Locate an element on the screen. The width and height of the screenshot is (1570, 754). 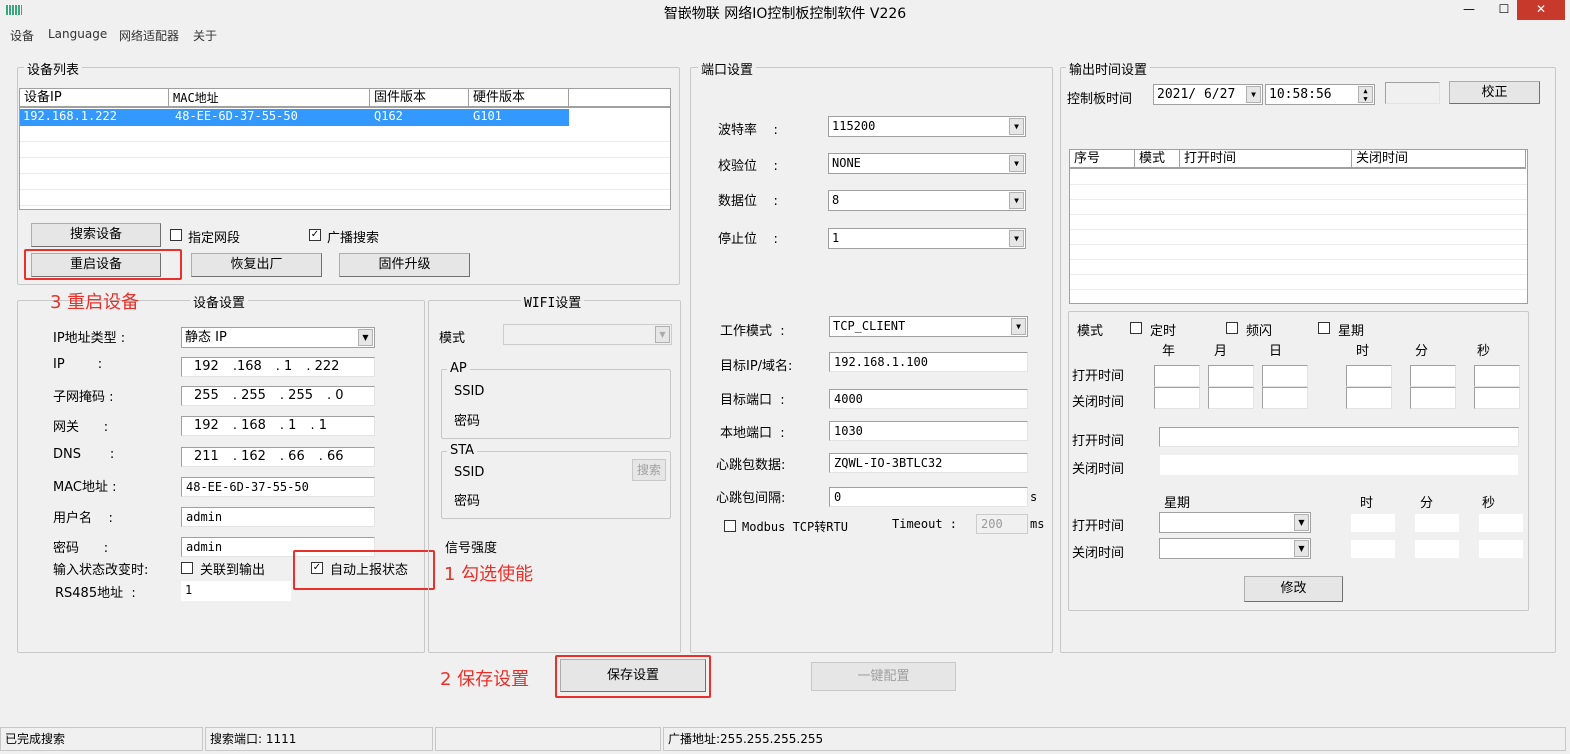
menu-item-language: Language is located at coordinates (77, 34).